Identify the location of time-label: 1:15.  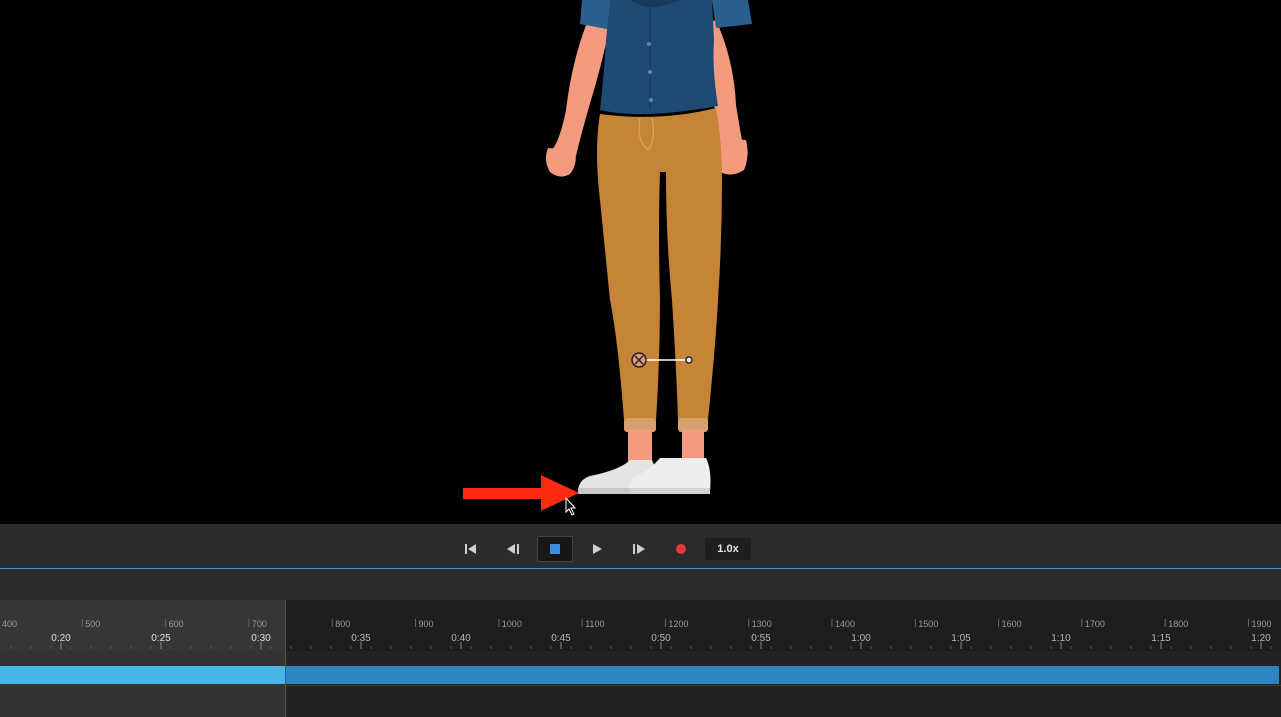
(1161, 638).